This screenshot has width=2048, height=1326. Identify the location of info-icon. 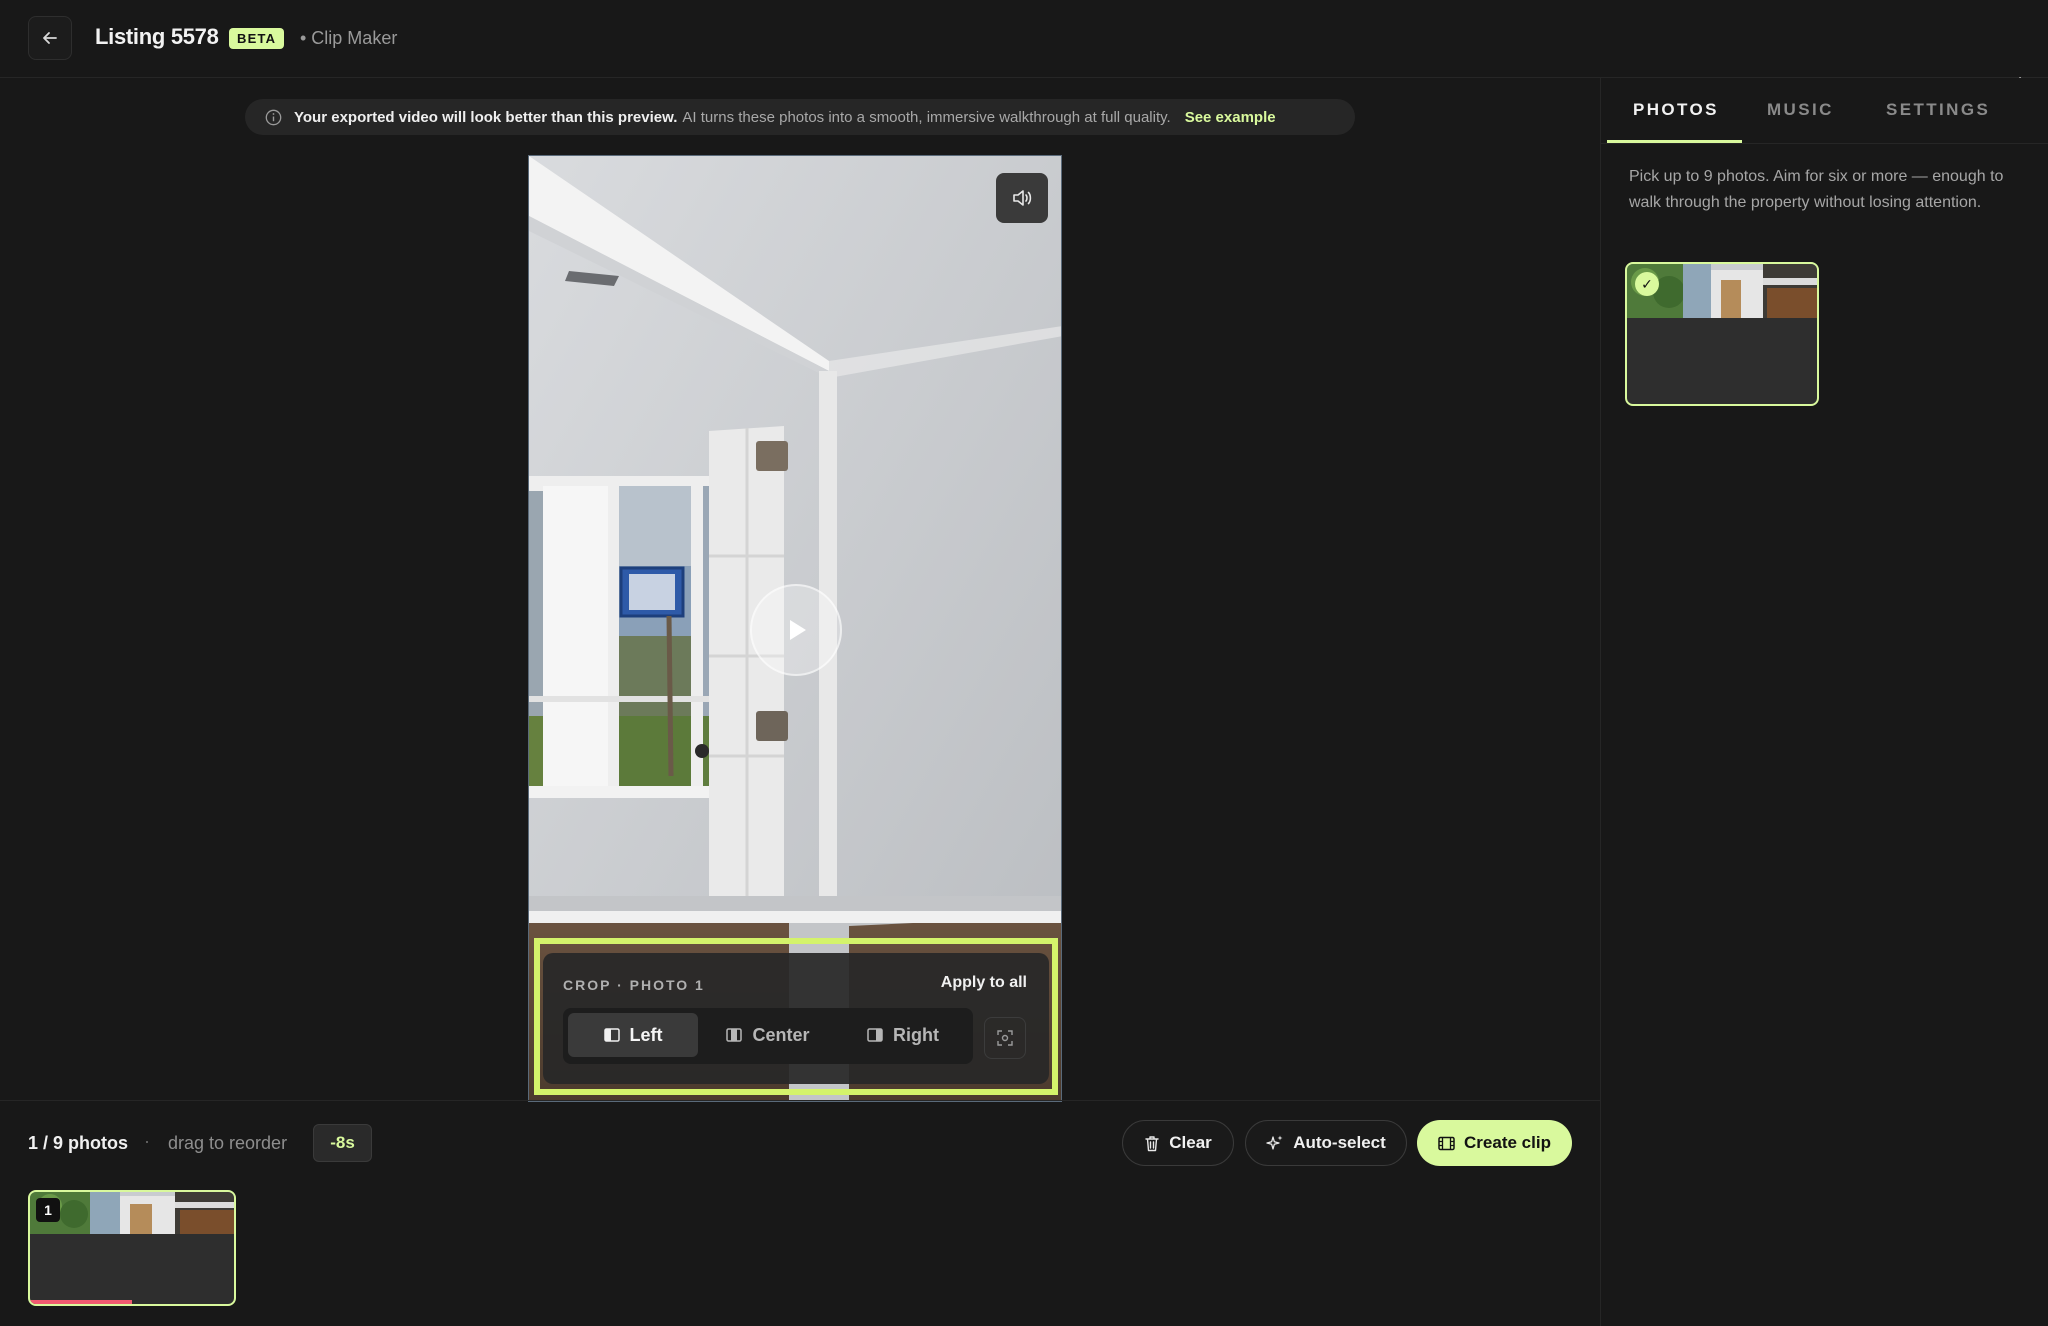
(273, 117).